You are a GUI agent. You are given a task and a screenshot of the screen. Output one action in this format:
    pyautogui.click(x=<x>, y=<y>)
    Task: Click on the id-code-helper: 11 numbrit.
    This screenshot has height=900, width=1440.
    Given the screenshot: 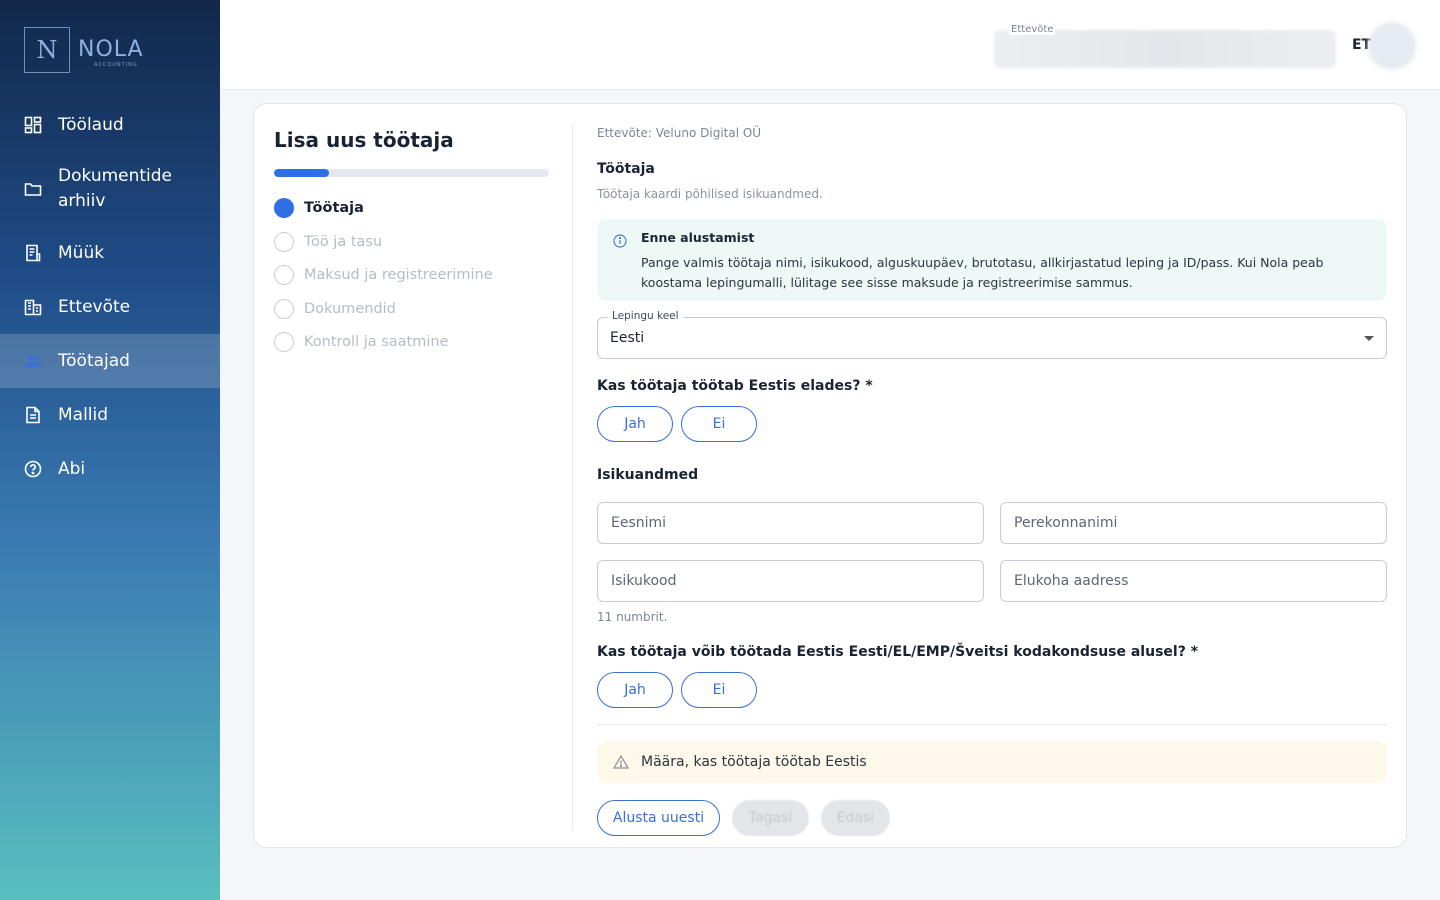 What is the action you would take?
    pyautogui.click(x=632, y=617)
    